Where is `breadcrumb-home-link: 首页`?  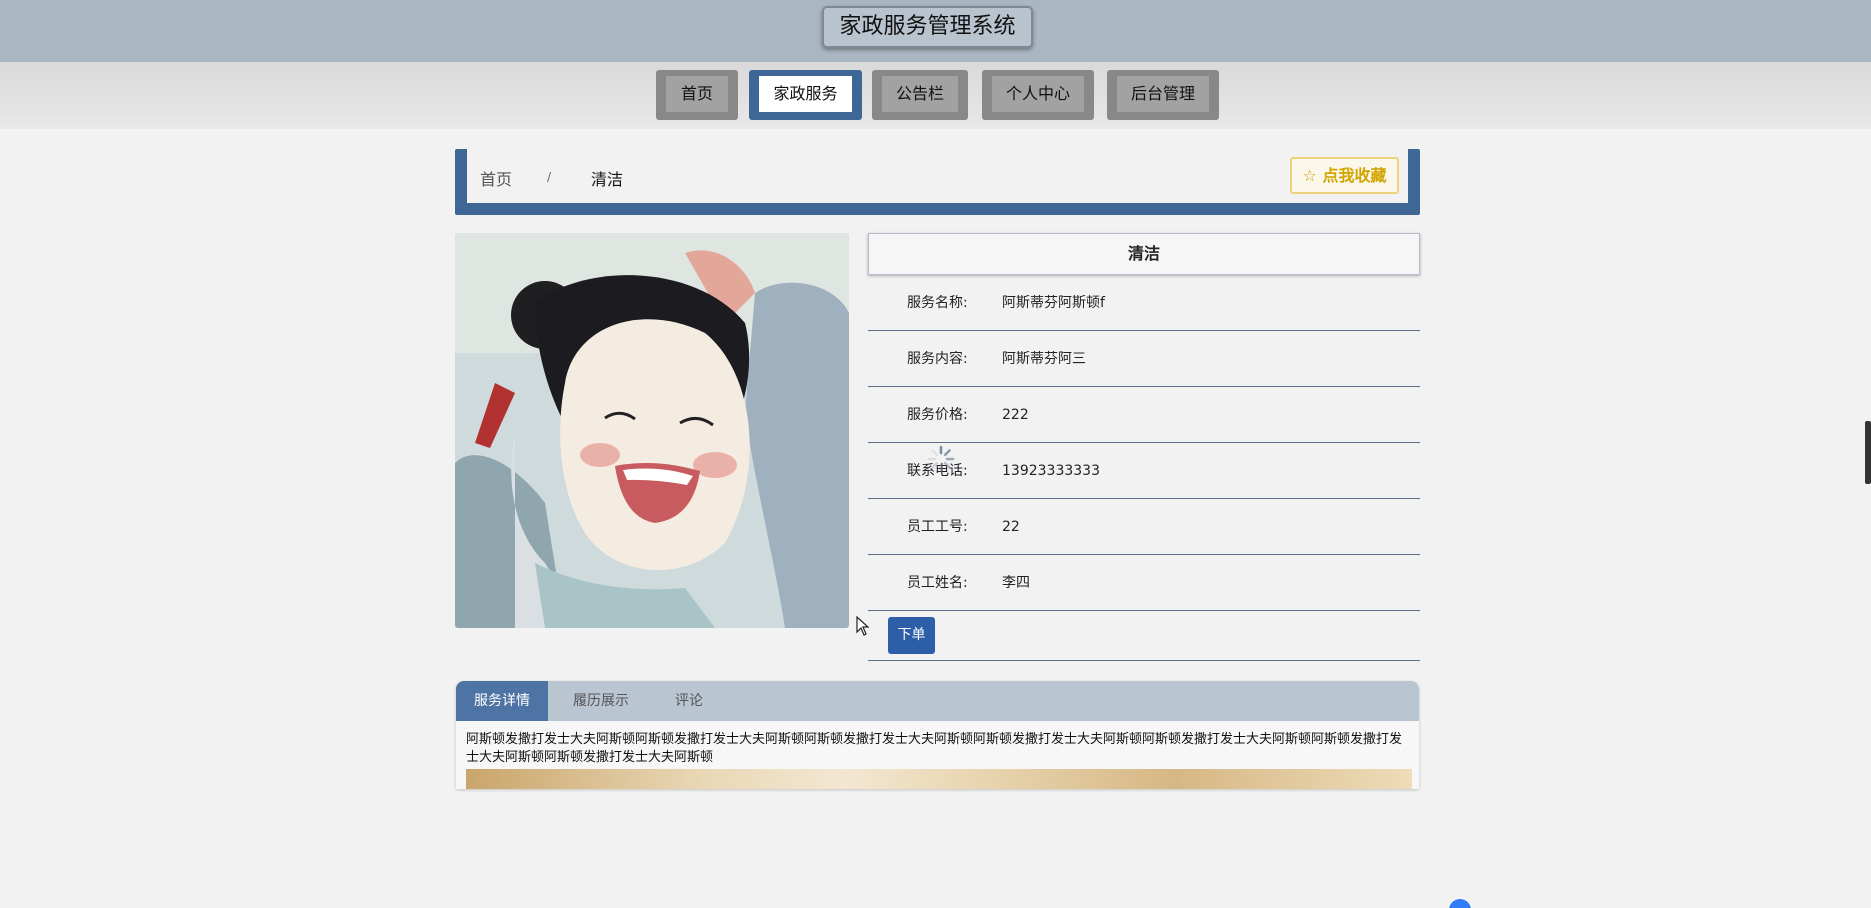
breadcrumb-home-link: 首页 is located at coordinates (496, 178).